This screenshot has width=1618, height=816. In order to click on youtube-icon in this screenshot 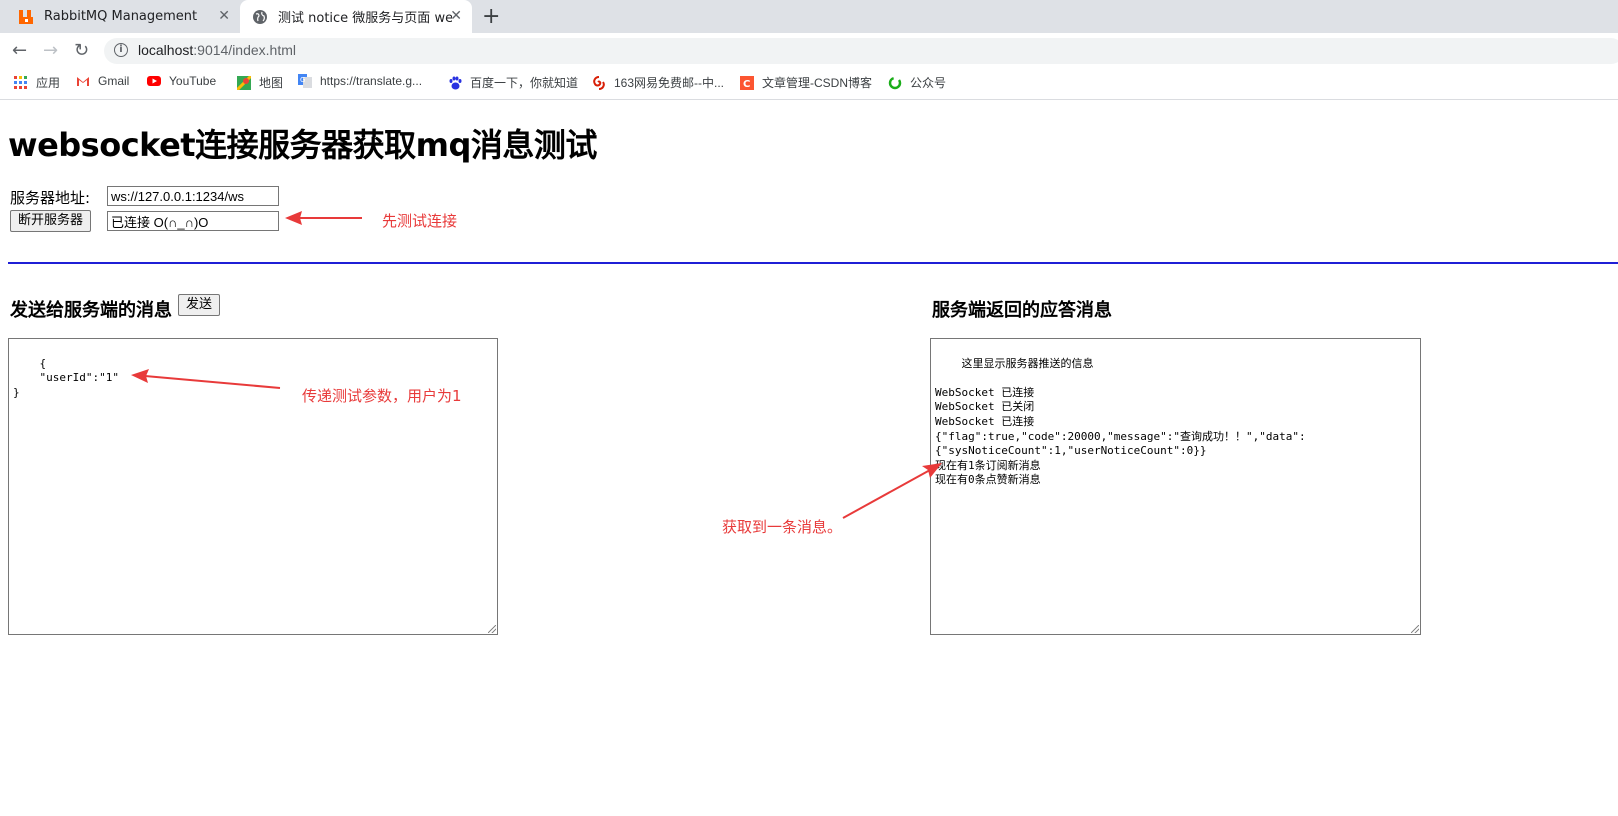, I will do `click(154, 81)`.